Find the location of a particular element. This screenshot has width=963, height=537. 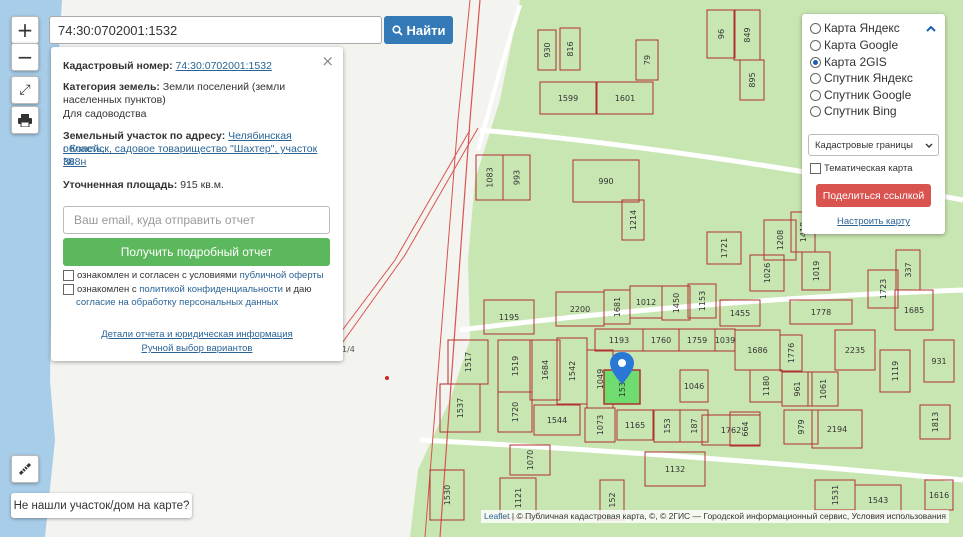

address-label: Земельный участок по адресу: is located at coordinates (144, 136).